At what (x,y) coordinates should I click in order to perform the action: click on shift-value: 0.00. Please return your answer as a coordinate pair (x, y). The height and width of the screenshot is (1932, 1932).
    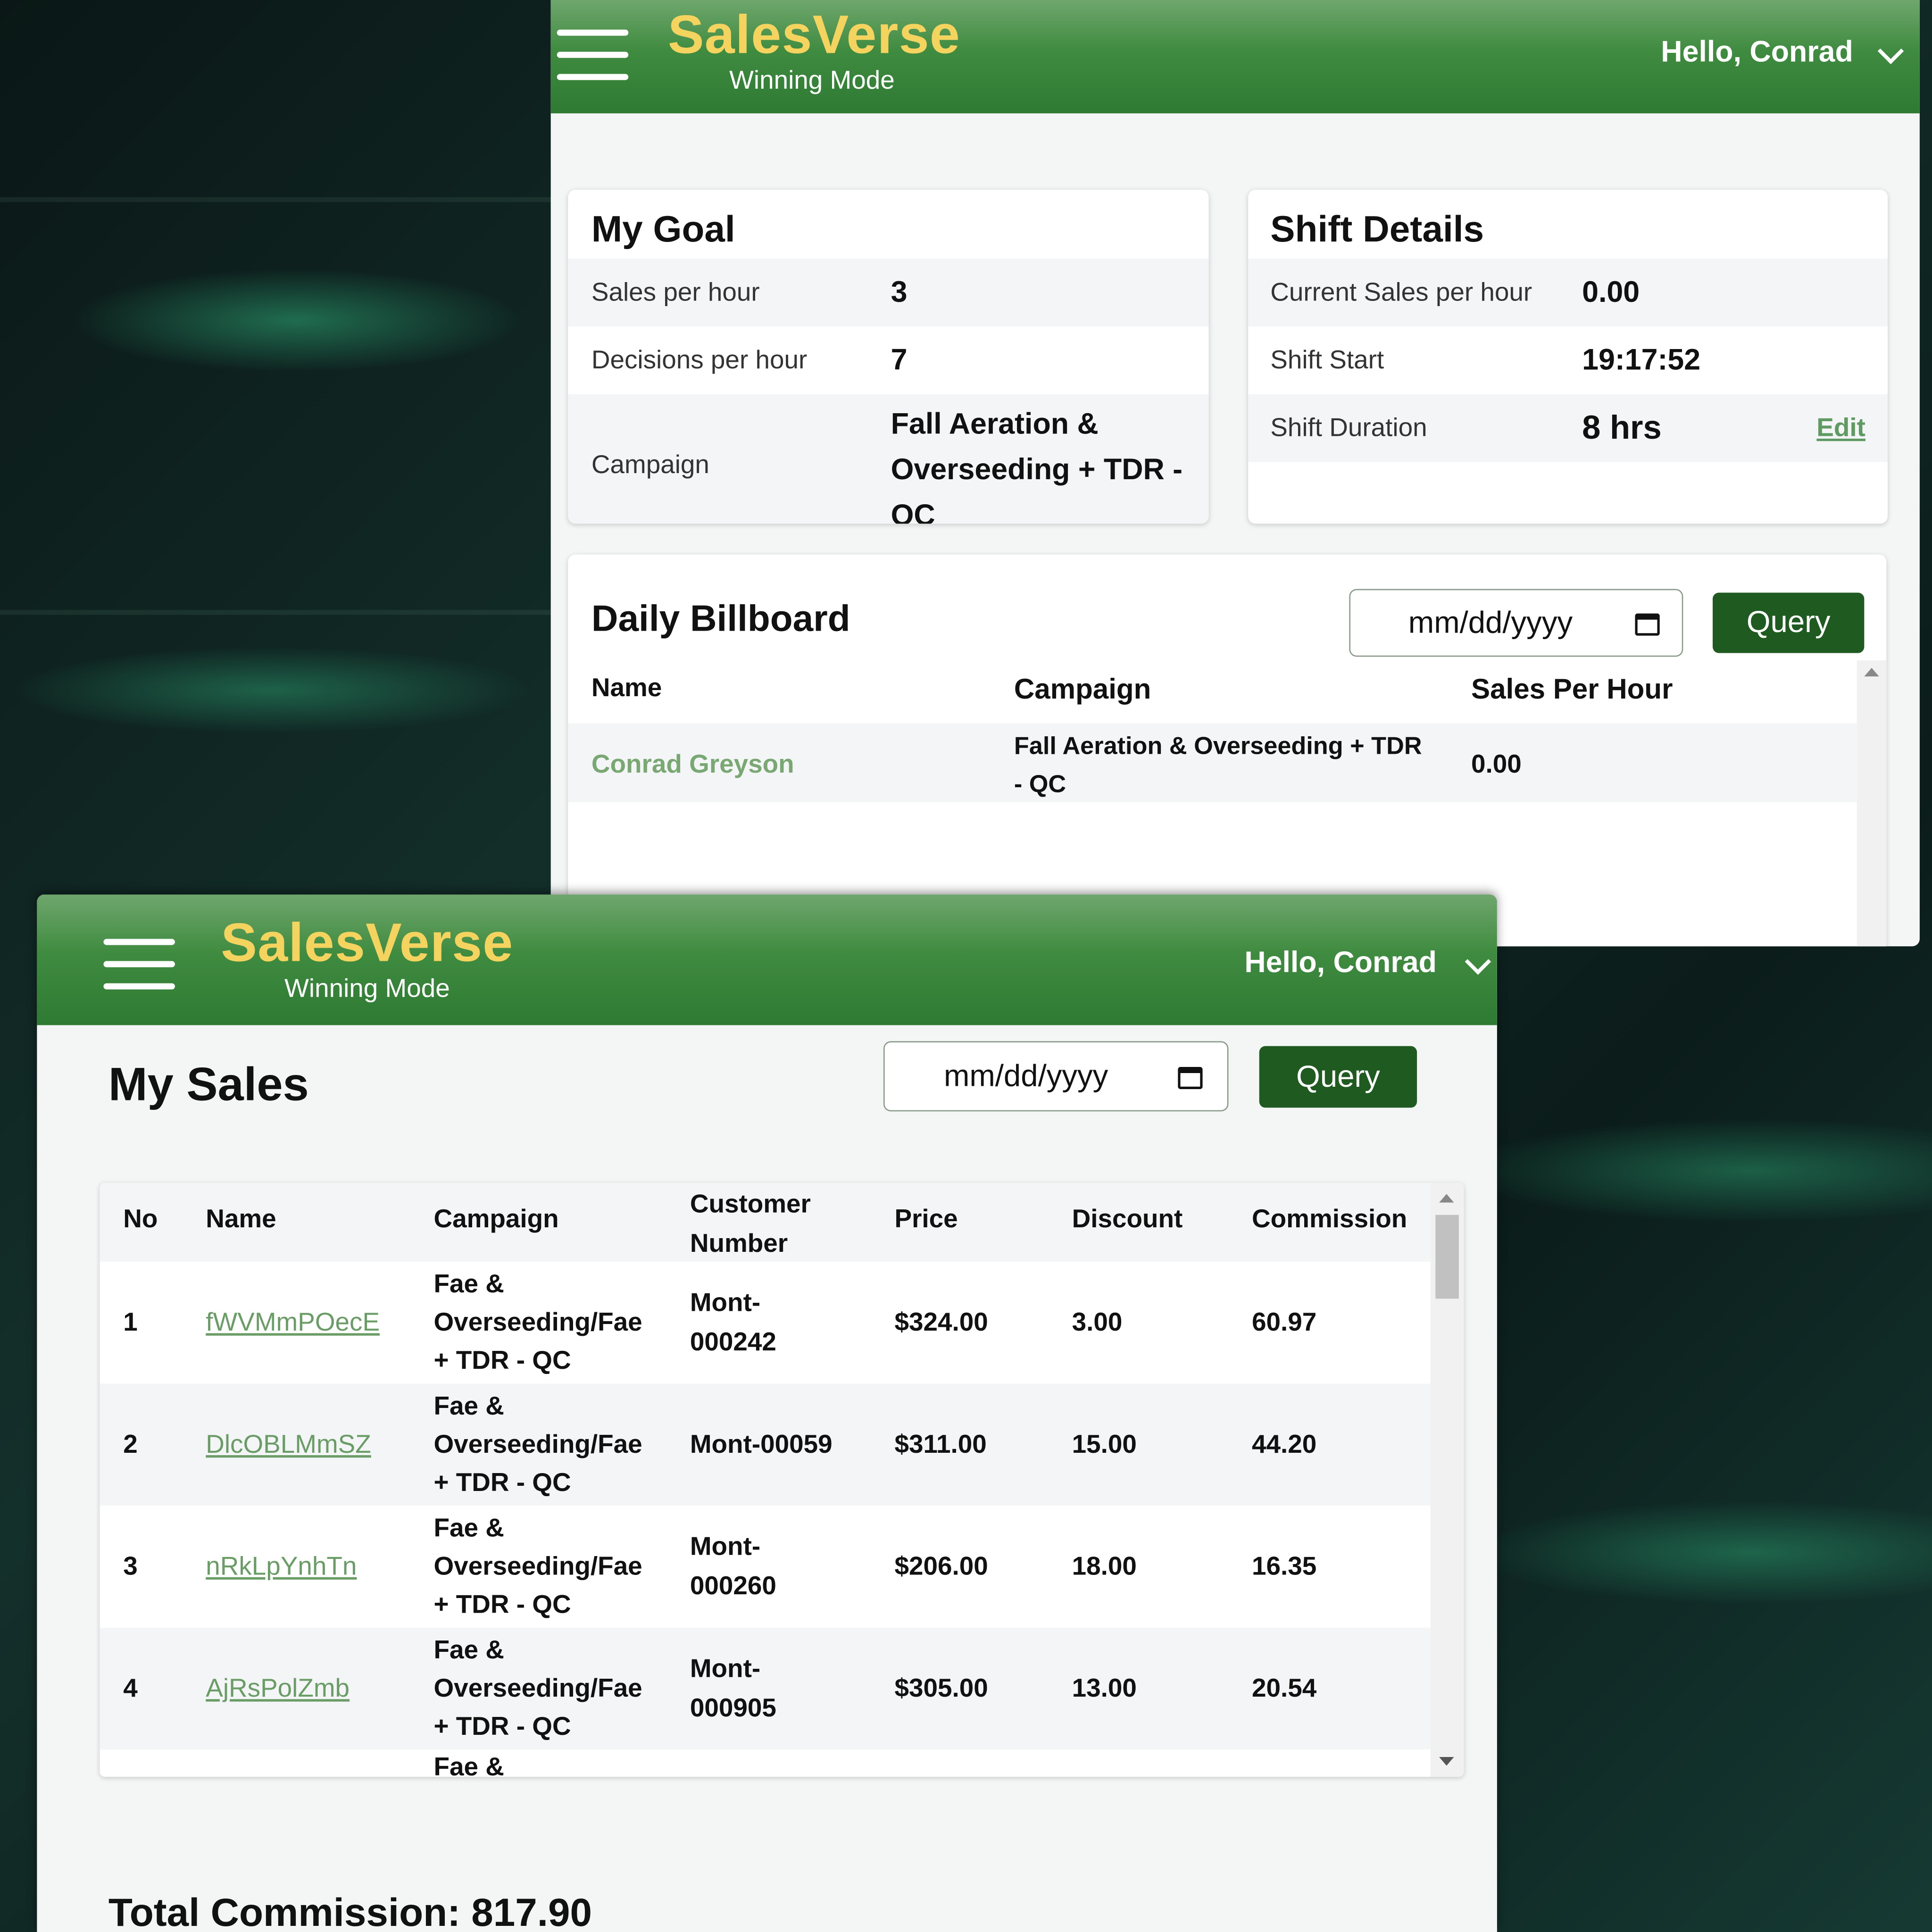
    Looking at the image, I should click on (1611, 293).